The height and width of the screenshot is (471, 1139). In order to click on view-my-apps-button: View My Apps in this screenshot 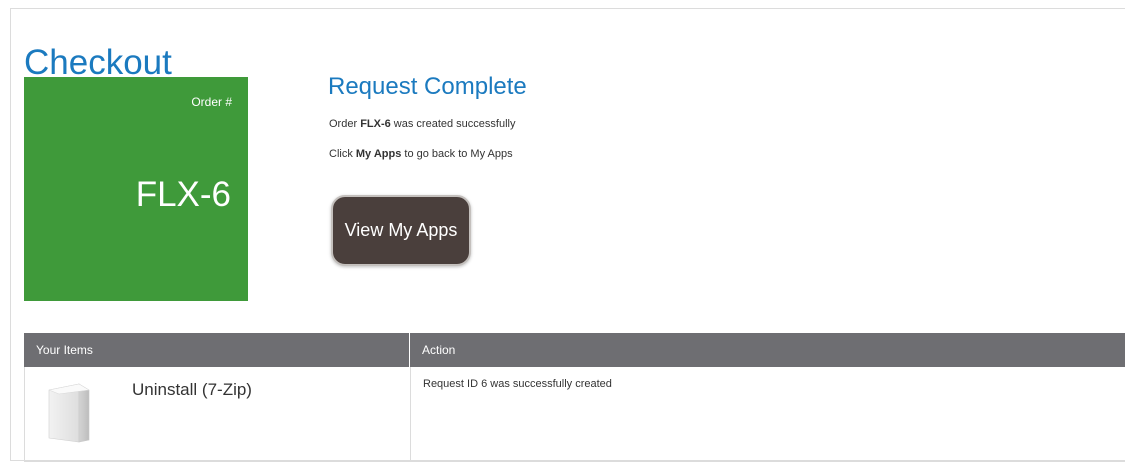, I will do `click(401, 230)`.